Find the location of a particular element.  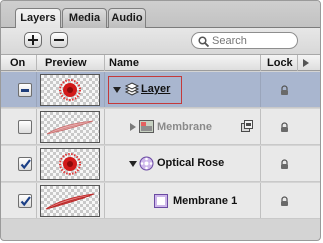

tab-bar: Layers Media Audio is located at coordinates (160, 15).